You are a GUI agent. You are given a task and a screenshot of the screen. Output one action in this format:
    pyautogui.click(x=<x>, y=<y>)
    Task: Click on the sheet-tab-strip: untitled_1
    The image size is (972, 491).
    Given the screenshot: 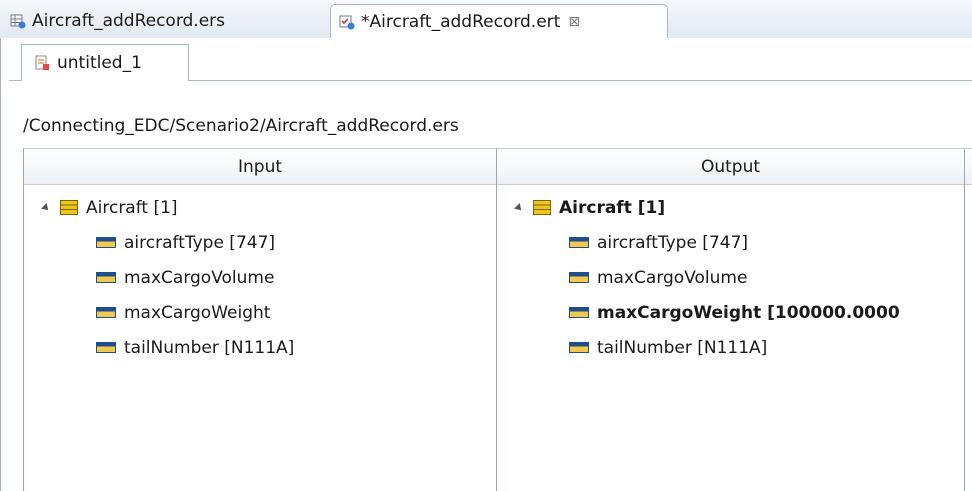 What is the action you would take?
    pyautogui.click(x=490, y=62)
    